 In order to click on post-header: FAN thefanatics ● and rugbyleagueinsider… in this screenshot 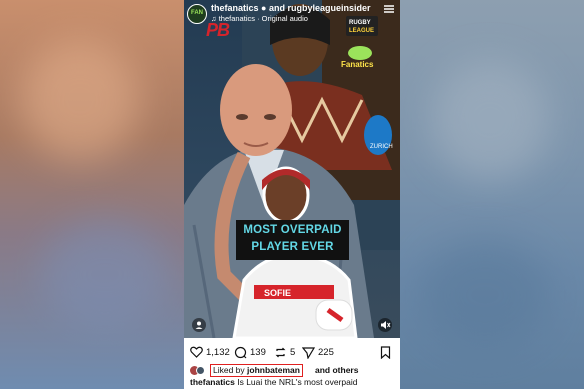, I will do `click(292, 15)`.